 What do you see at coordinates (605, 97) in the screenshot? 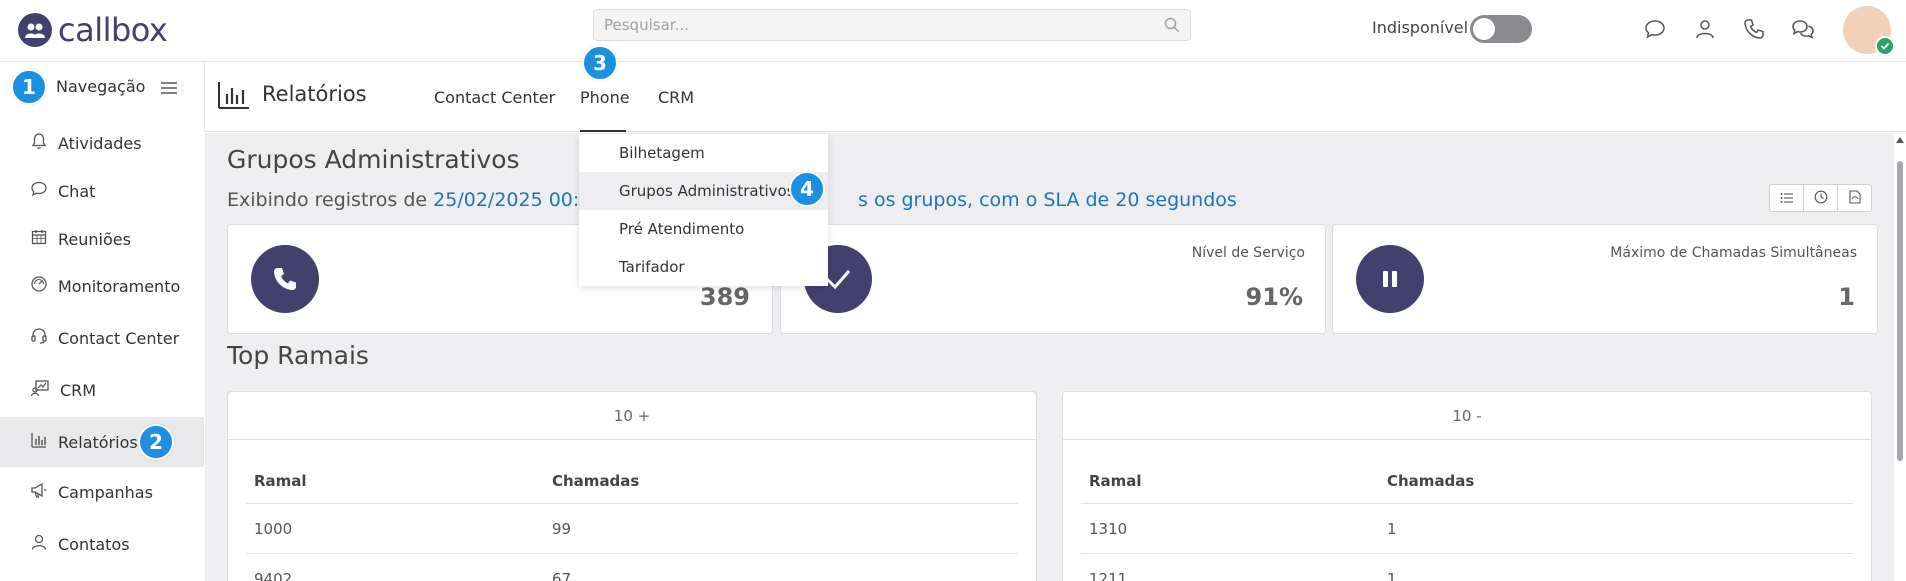
I see `tab-phone: Phone` at bounding box center [605, 97].